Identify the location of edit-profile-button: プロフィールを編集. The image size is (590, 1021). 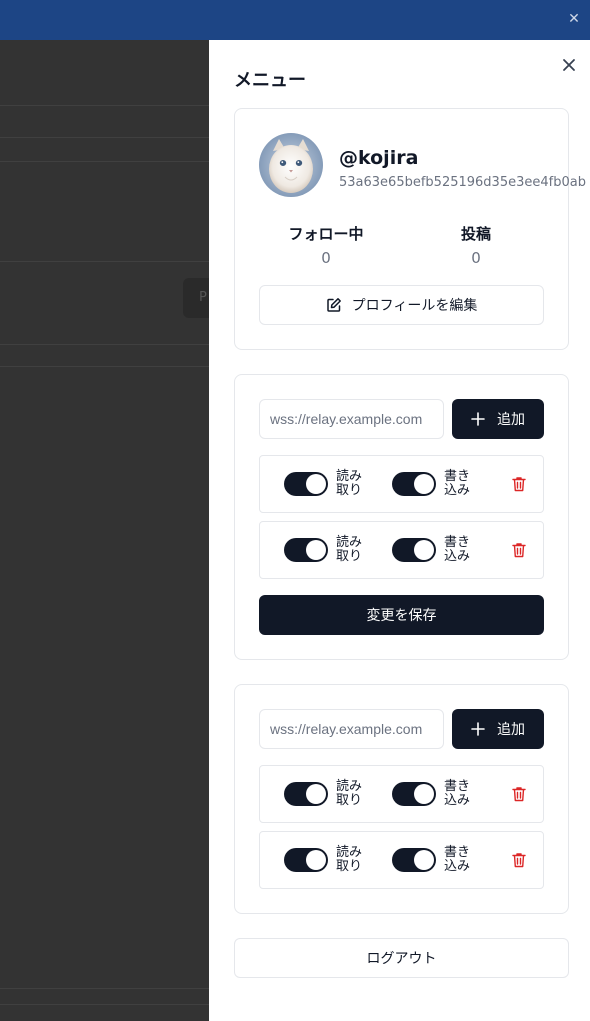
(401, 305).